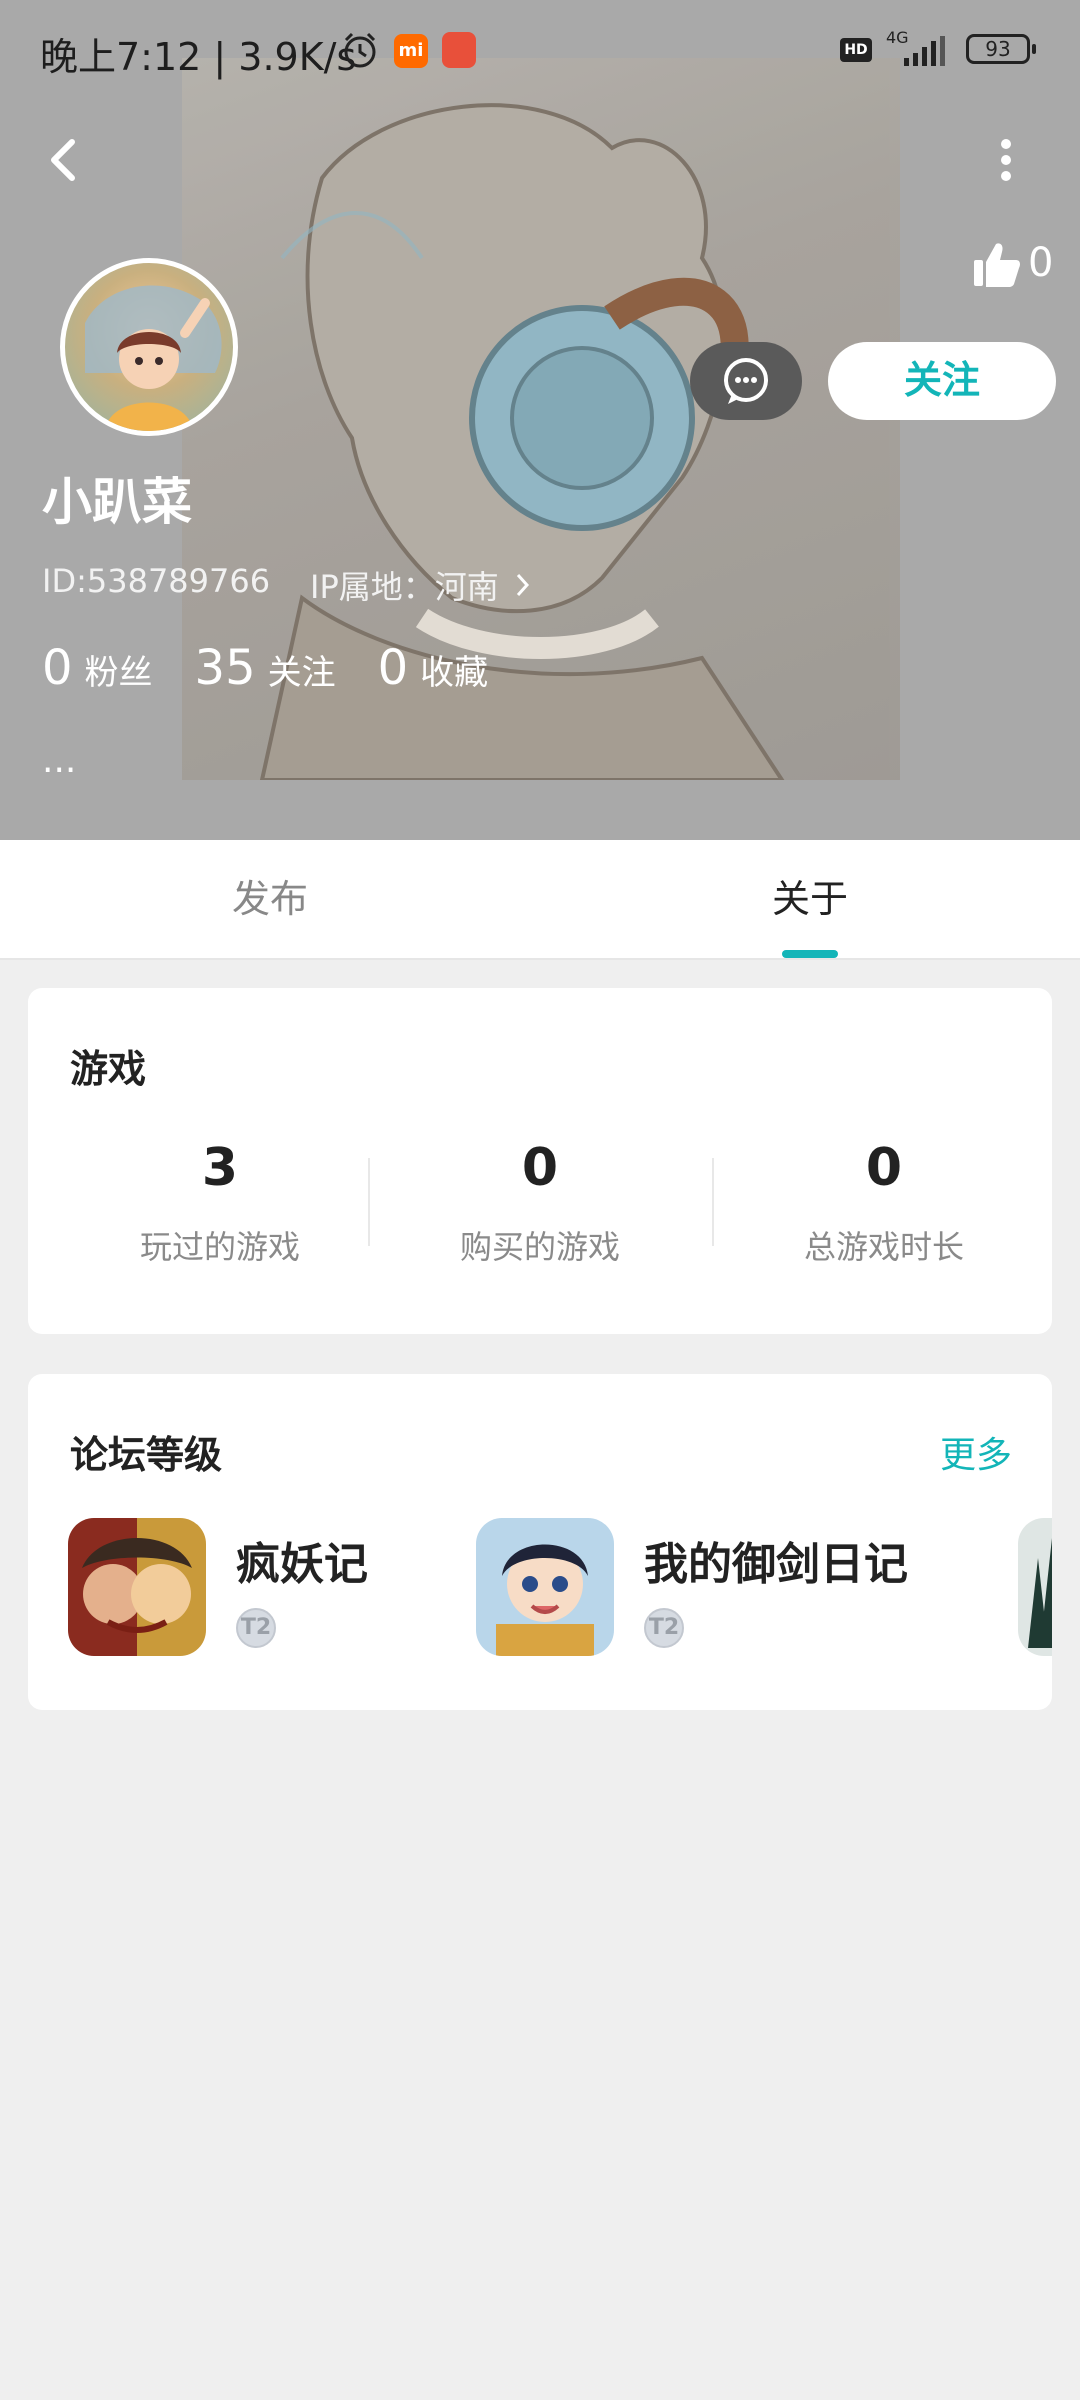 This screenshot has height=2400, width=1080. Describe the element at coordinates (523, 587) in the screenshot. I see `chevron-right-icon` at that location.